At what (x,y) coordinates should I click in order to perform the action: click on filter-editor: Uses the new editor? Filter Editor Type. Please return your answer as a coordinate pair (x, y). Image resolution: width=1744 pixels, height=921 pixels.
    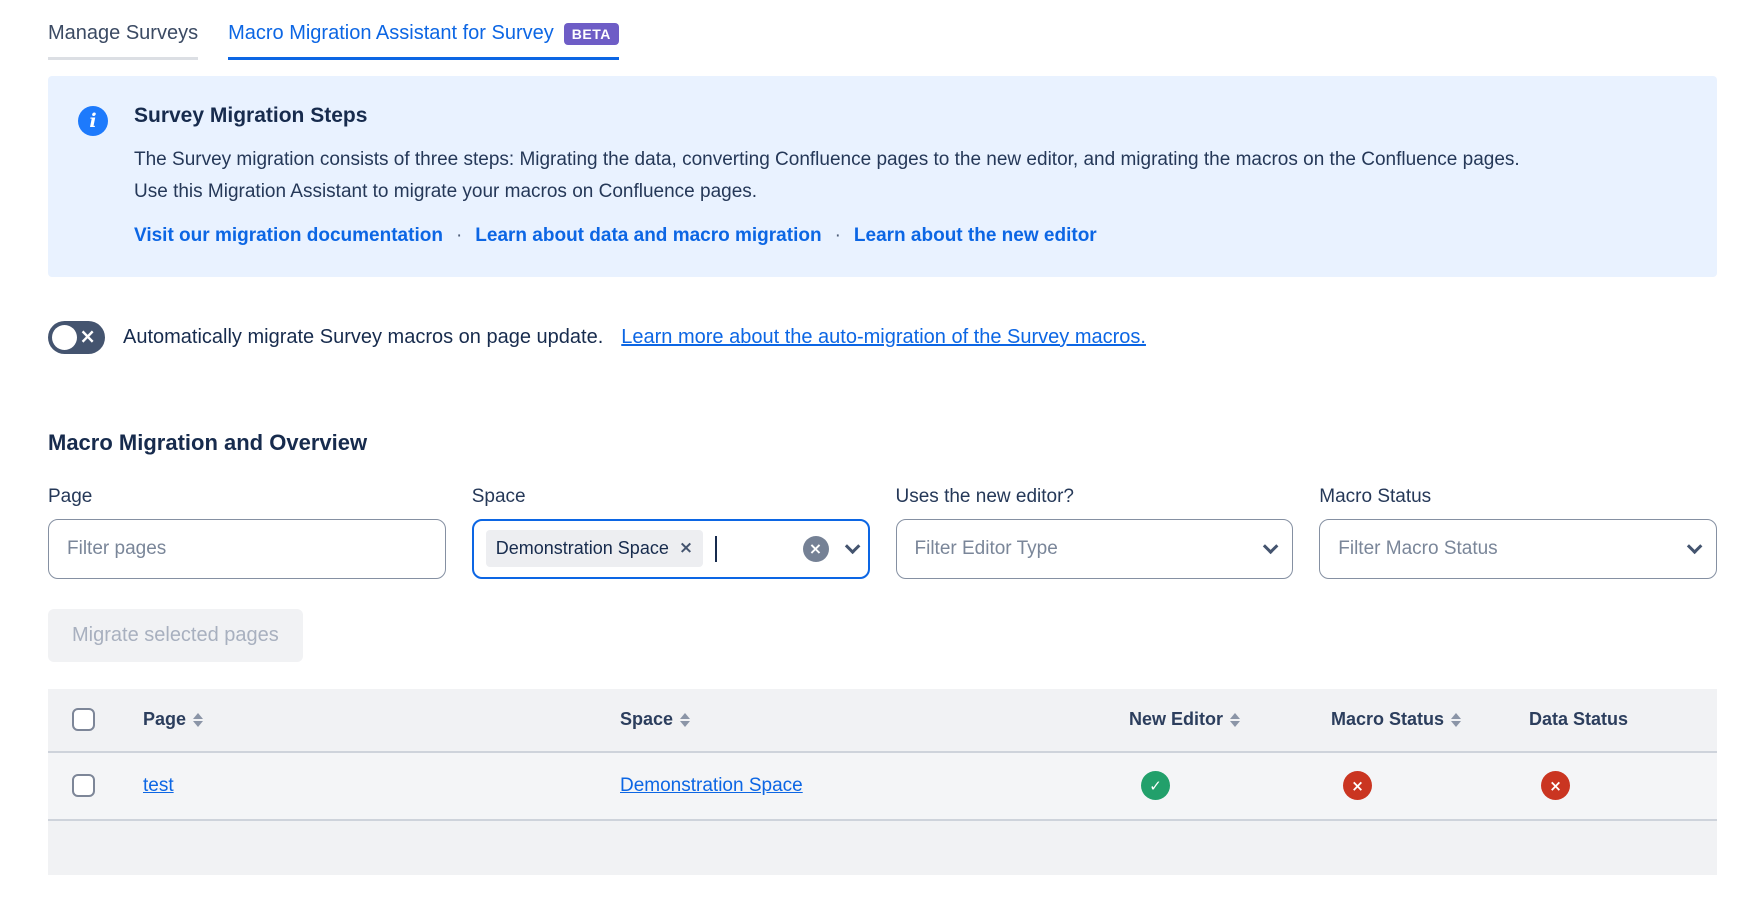
    Looking at the image, I should click on (1094, 532).